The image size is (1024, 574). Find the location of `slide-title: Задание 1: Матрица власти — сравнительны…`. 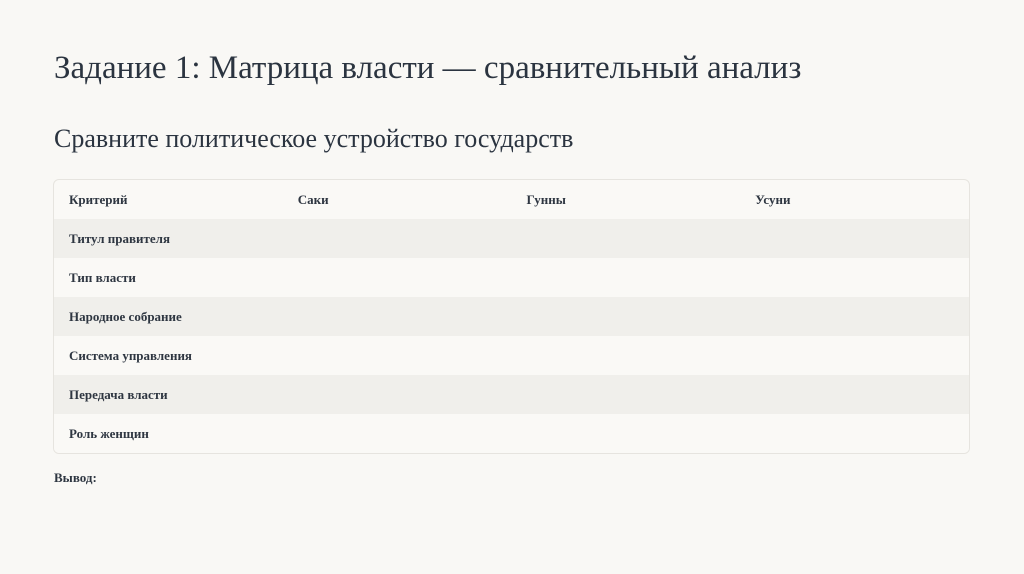

slide-title: Задание 1: Матрица власти — сравнительны… is located at coordinates (428, 68).